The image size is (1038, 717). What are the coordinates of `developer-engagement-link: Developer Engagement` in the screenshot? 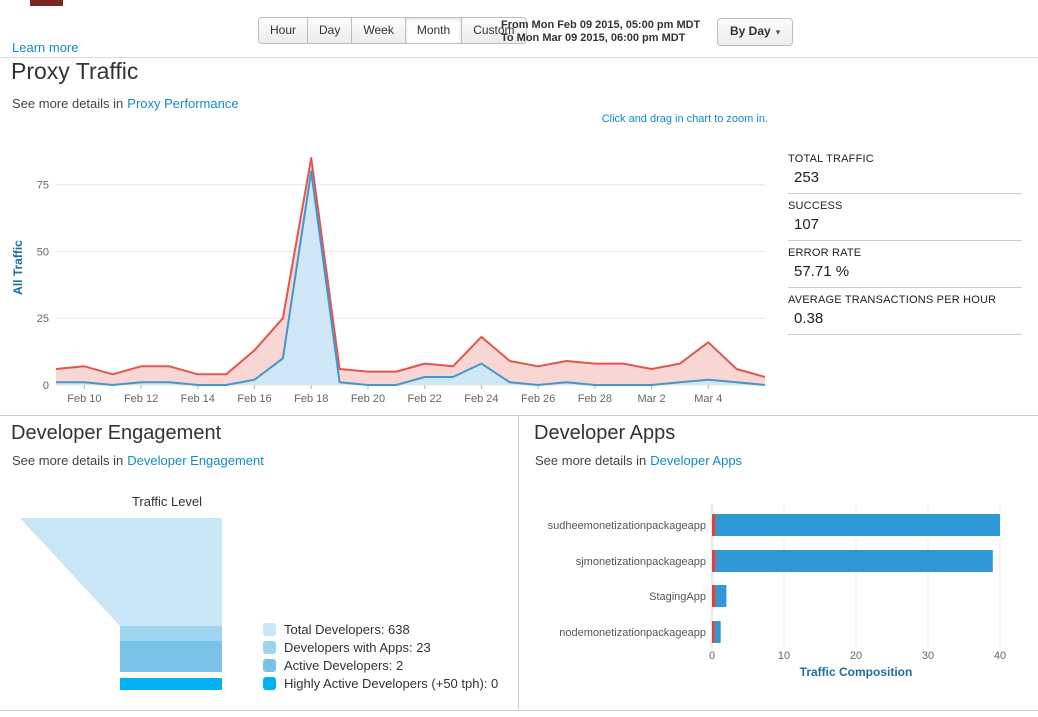 It's located at (195, 460).